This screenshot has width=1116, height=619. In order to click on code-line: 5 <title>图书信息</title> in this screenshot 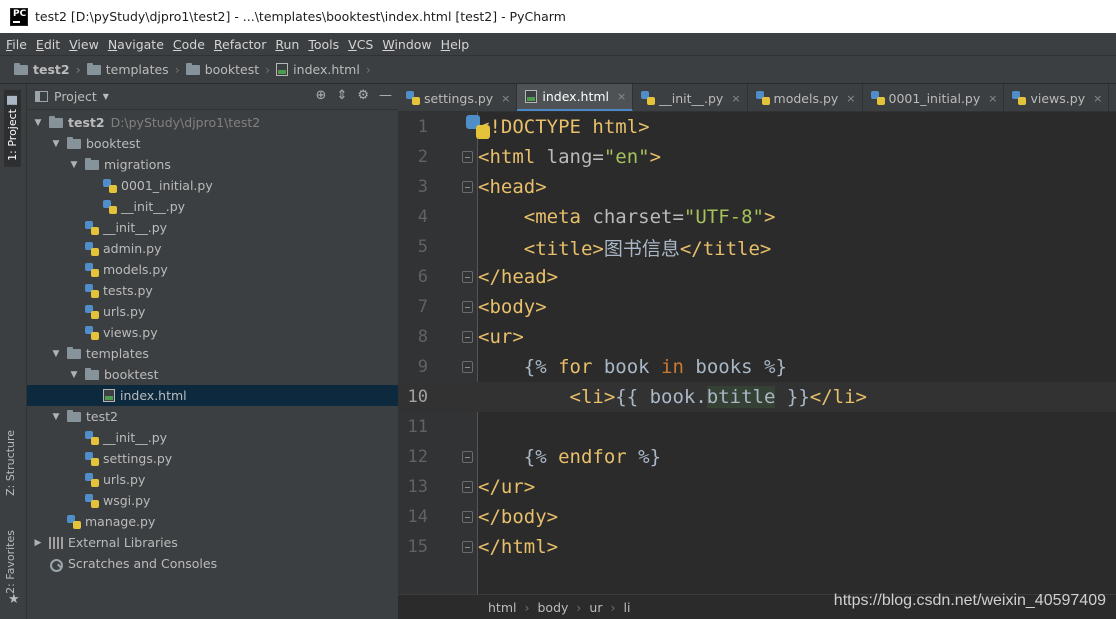, I will do `click(757, 247)`.